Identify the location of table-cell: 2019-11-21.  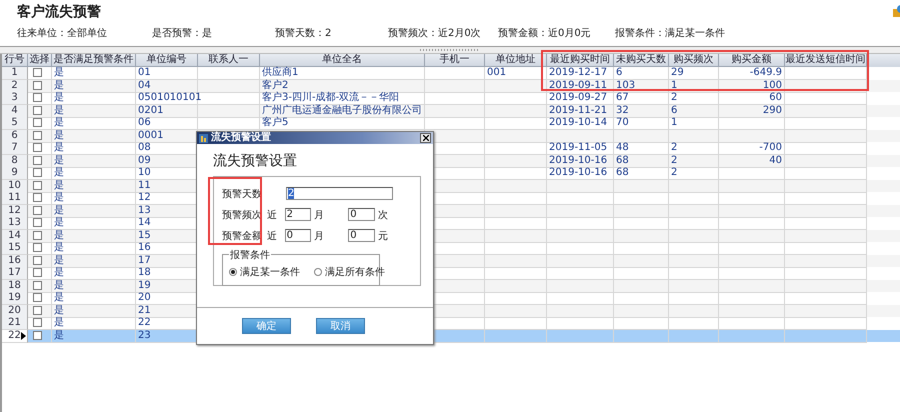
(578, 110).